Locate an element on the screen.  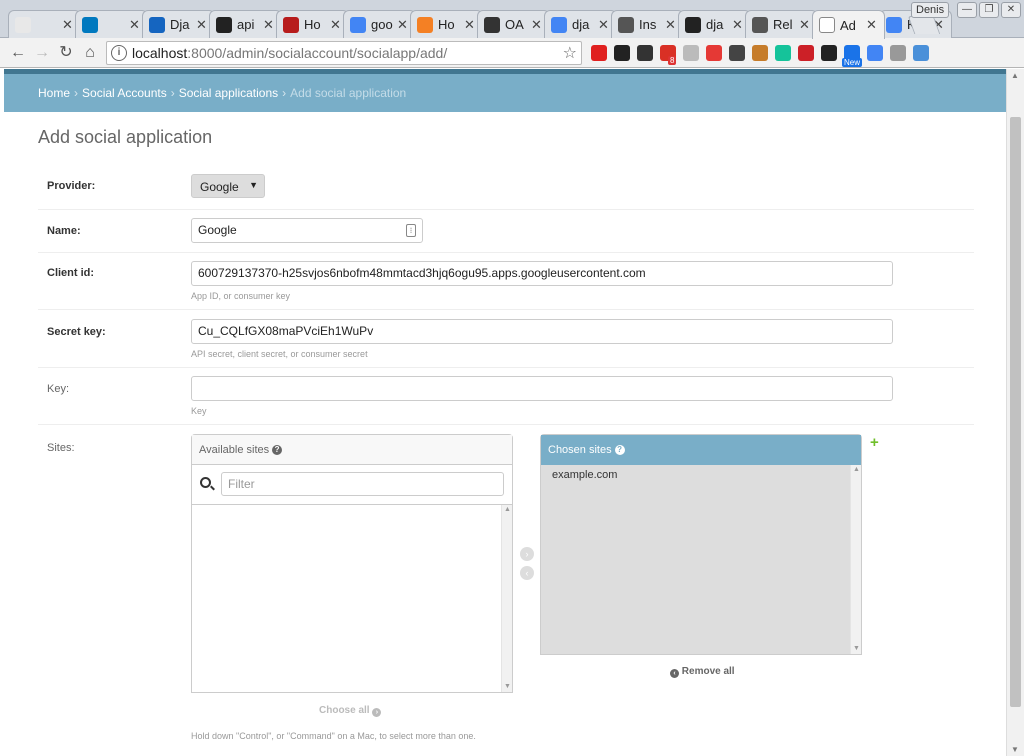
tab-label: Rel is located at coordinates (783, 24).